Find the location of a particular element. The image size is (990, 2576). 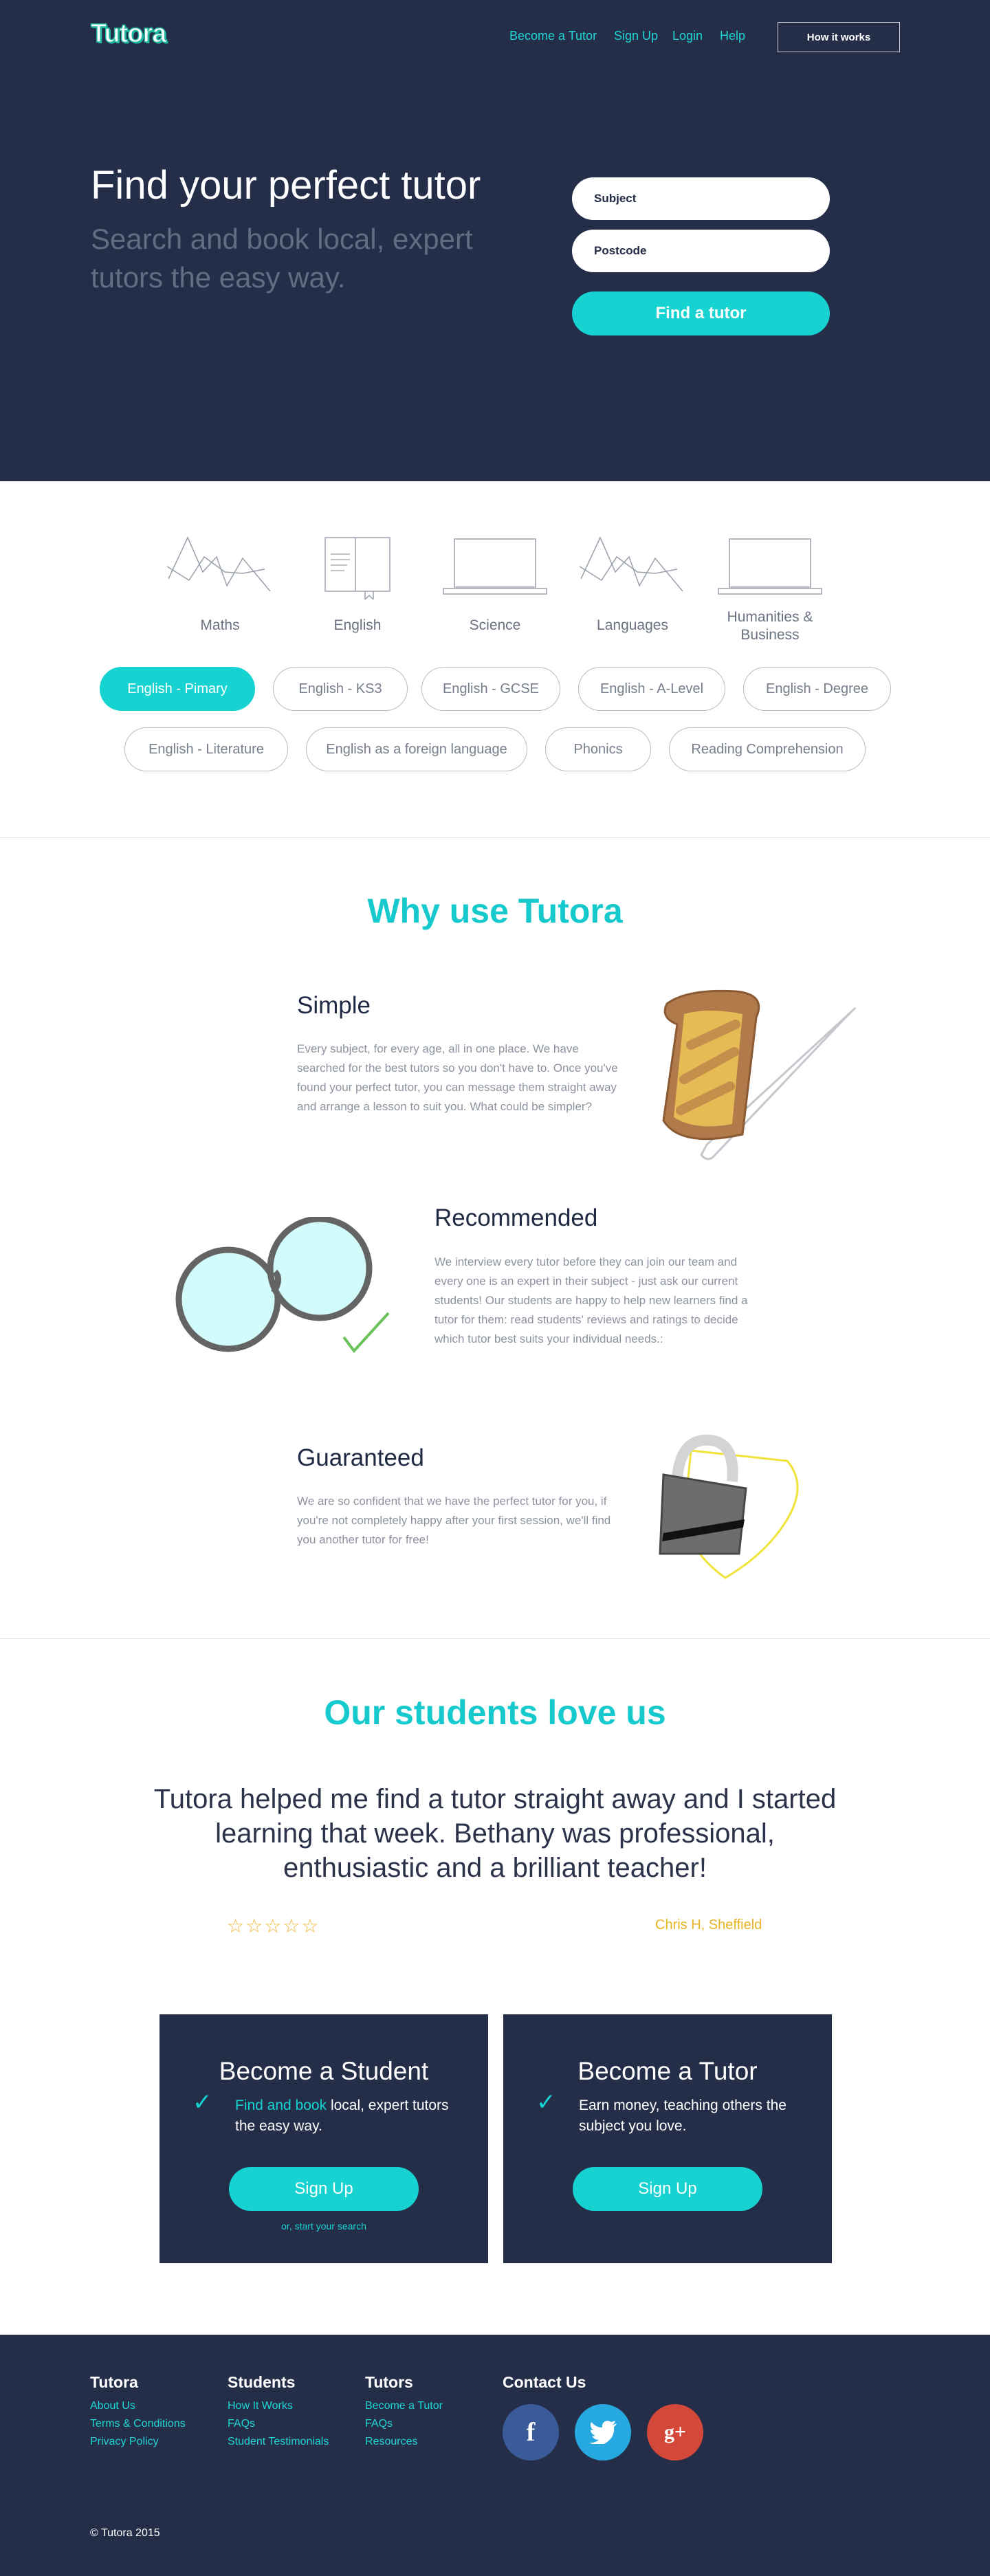

level-pill: Reading Comprehension is located at coordinates (768, 749).